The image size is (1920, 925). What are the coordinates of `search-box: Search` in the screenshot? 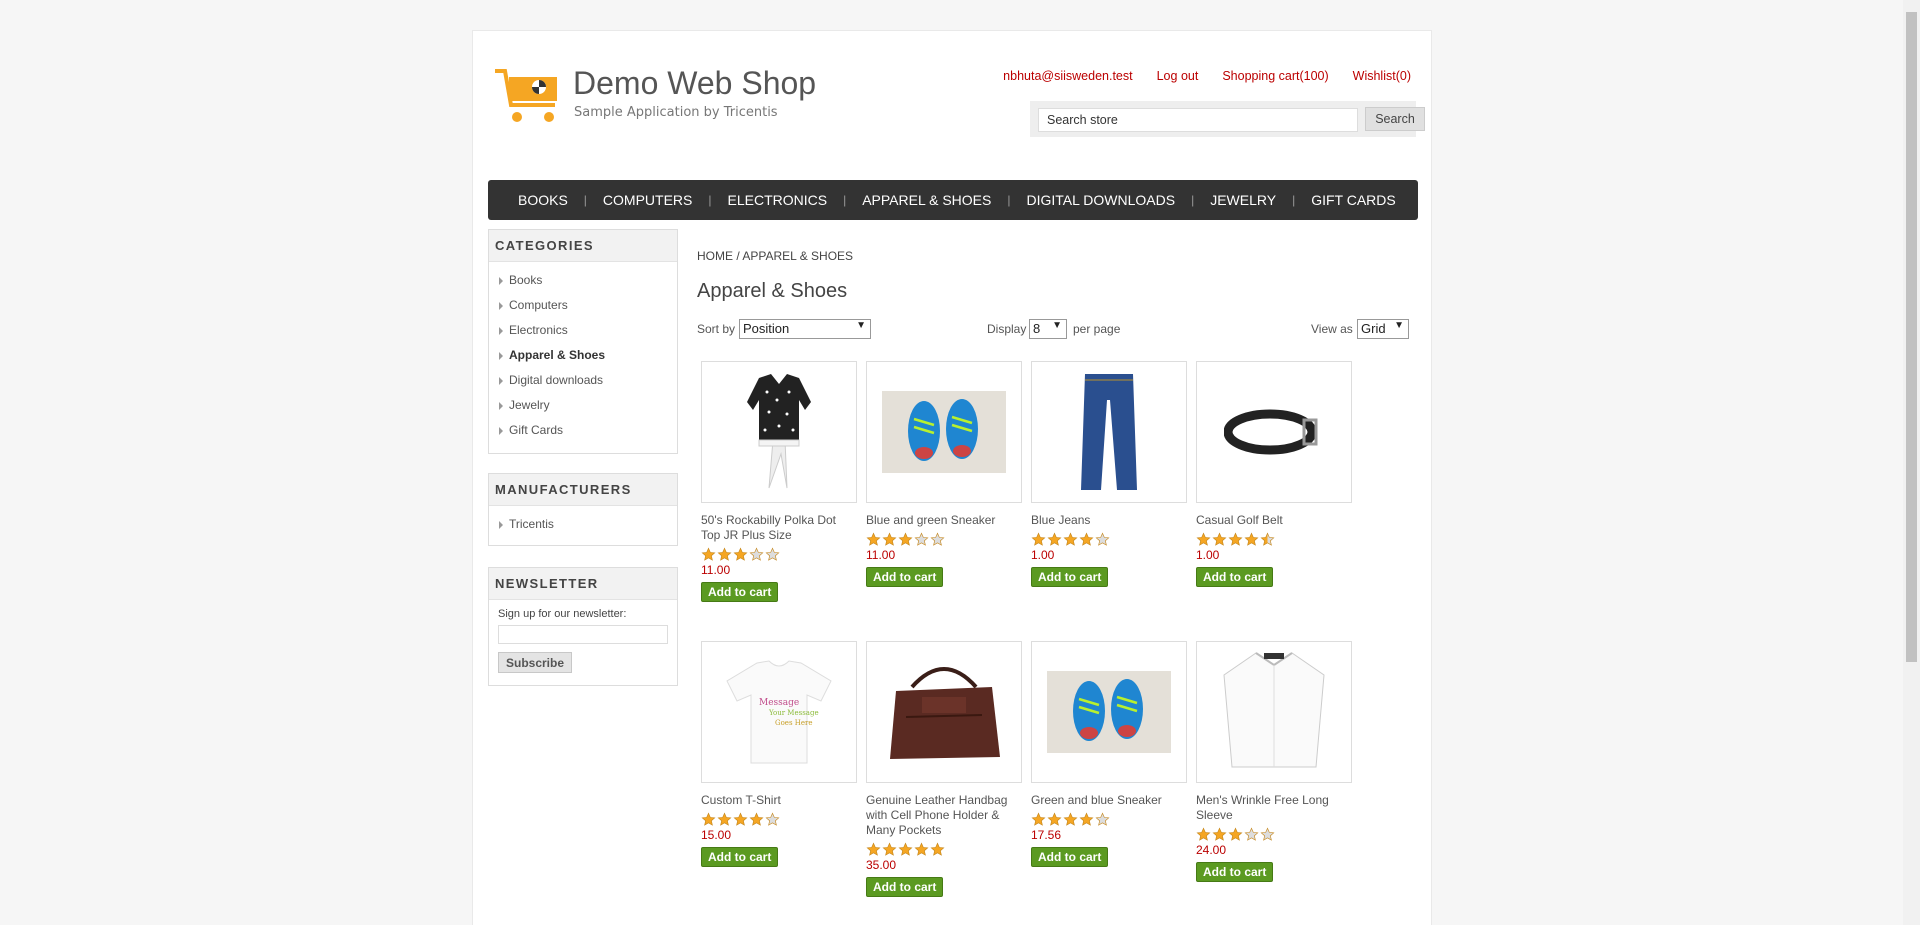 It's located at (1227, 119).